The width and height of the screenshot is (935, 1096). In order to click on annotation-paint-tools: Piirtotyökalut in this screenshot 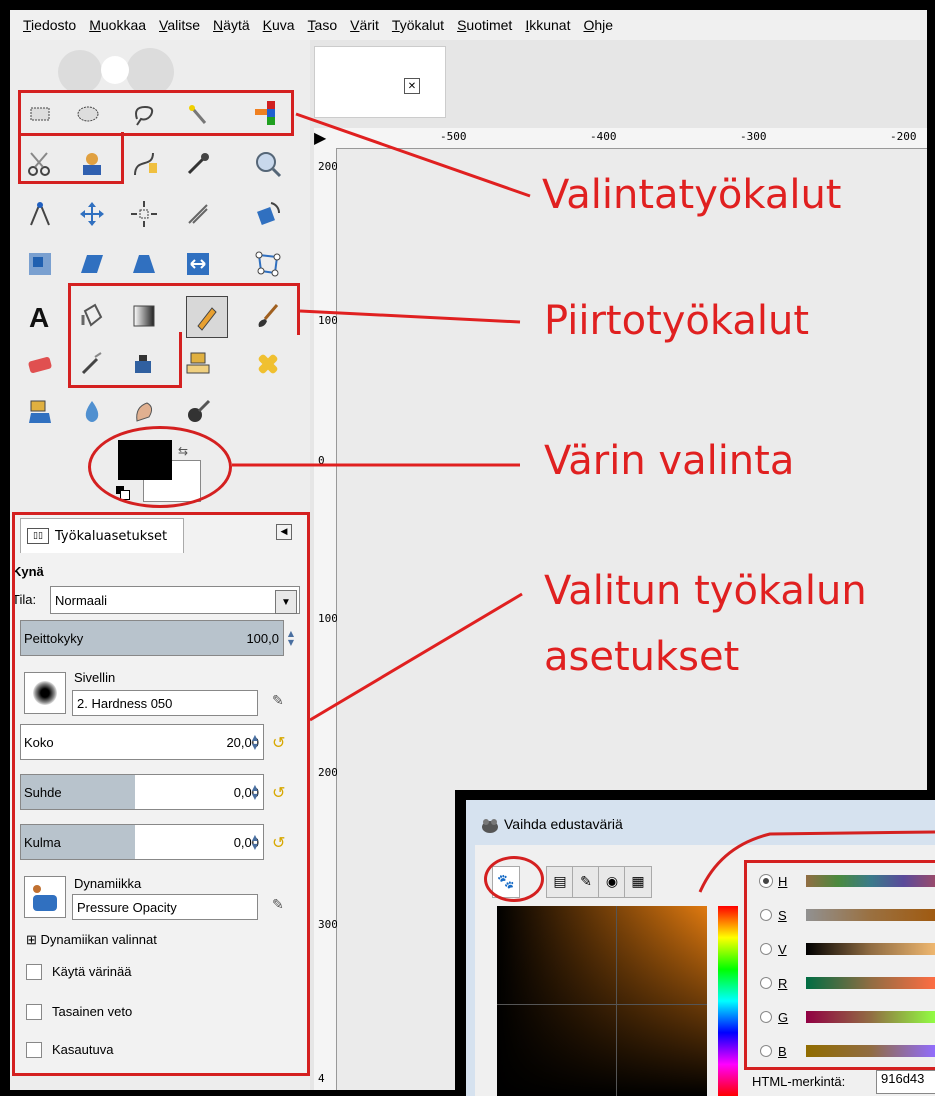, I will do `click(677, 321)`.